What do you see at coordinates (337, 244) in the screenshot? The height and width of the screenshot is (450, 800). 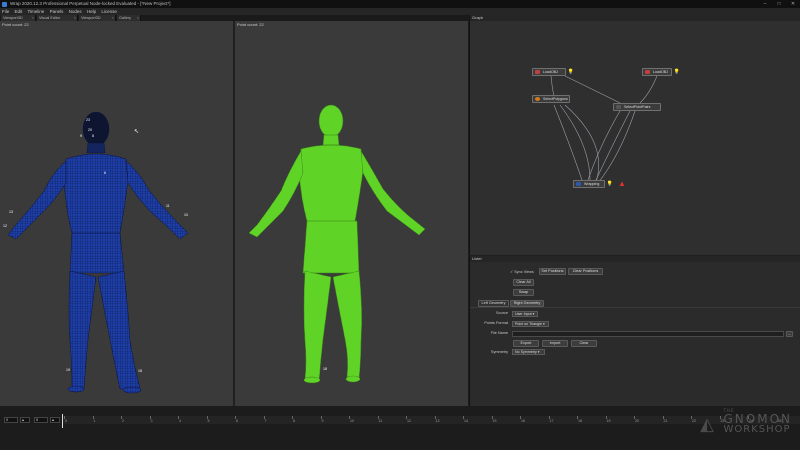 I see `green-mesh-figure` at bounding box center [337, 244].